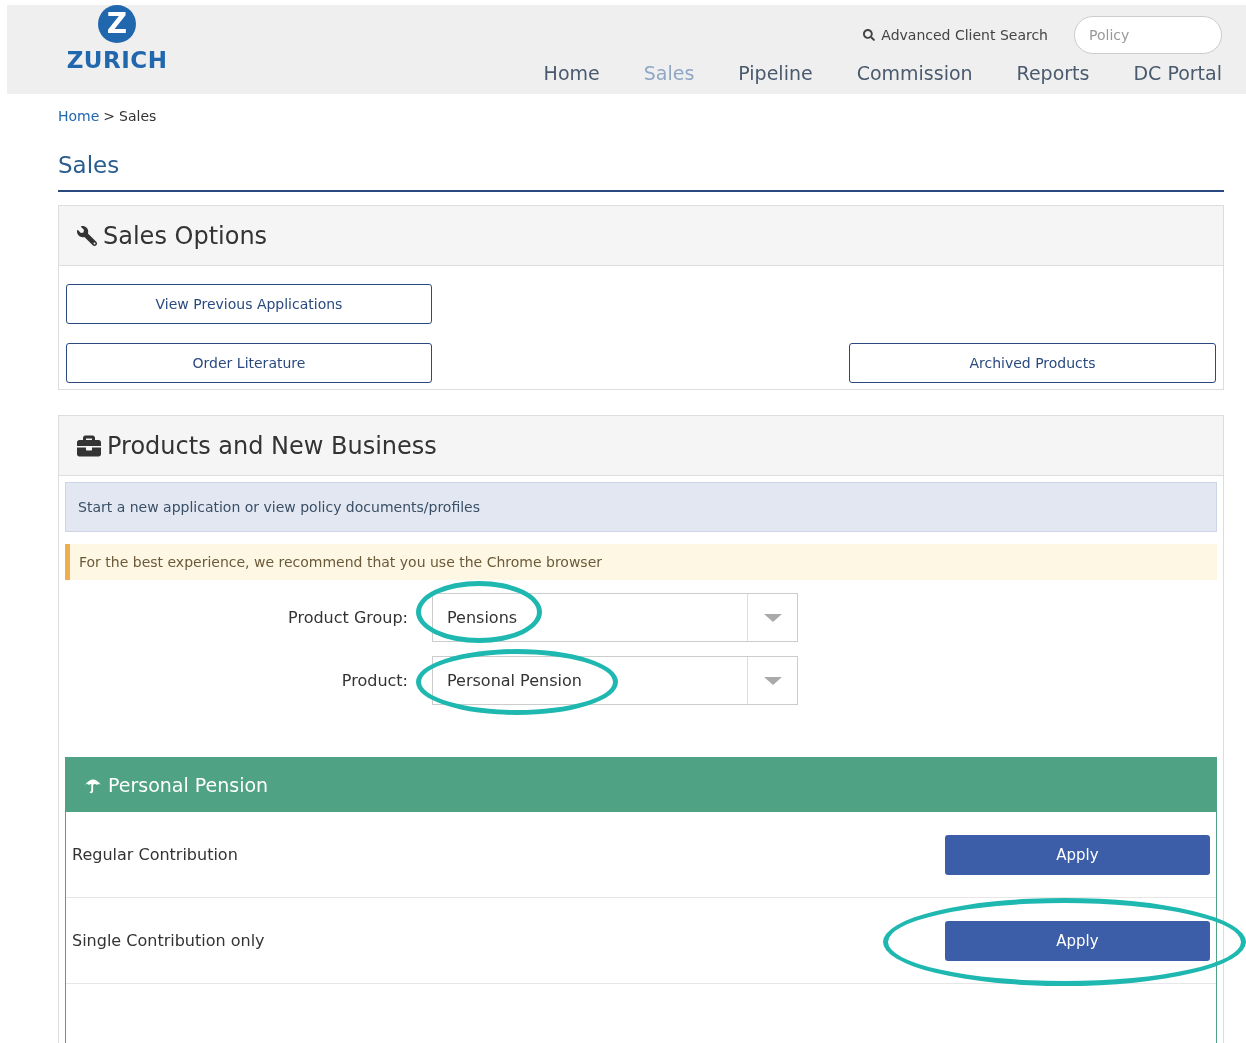 Image resolution: width=1246 pixels, height=1043 pixels. Describe the element at coordinates (89, 445) in the screenshot. I see `briefcase-icon` at that location.